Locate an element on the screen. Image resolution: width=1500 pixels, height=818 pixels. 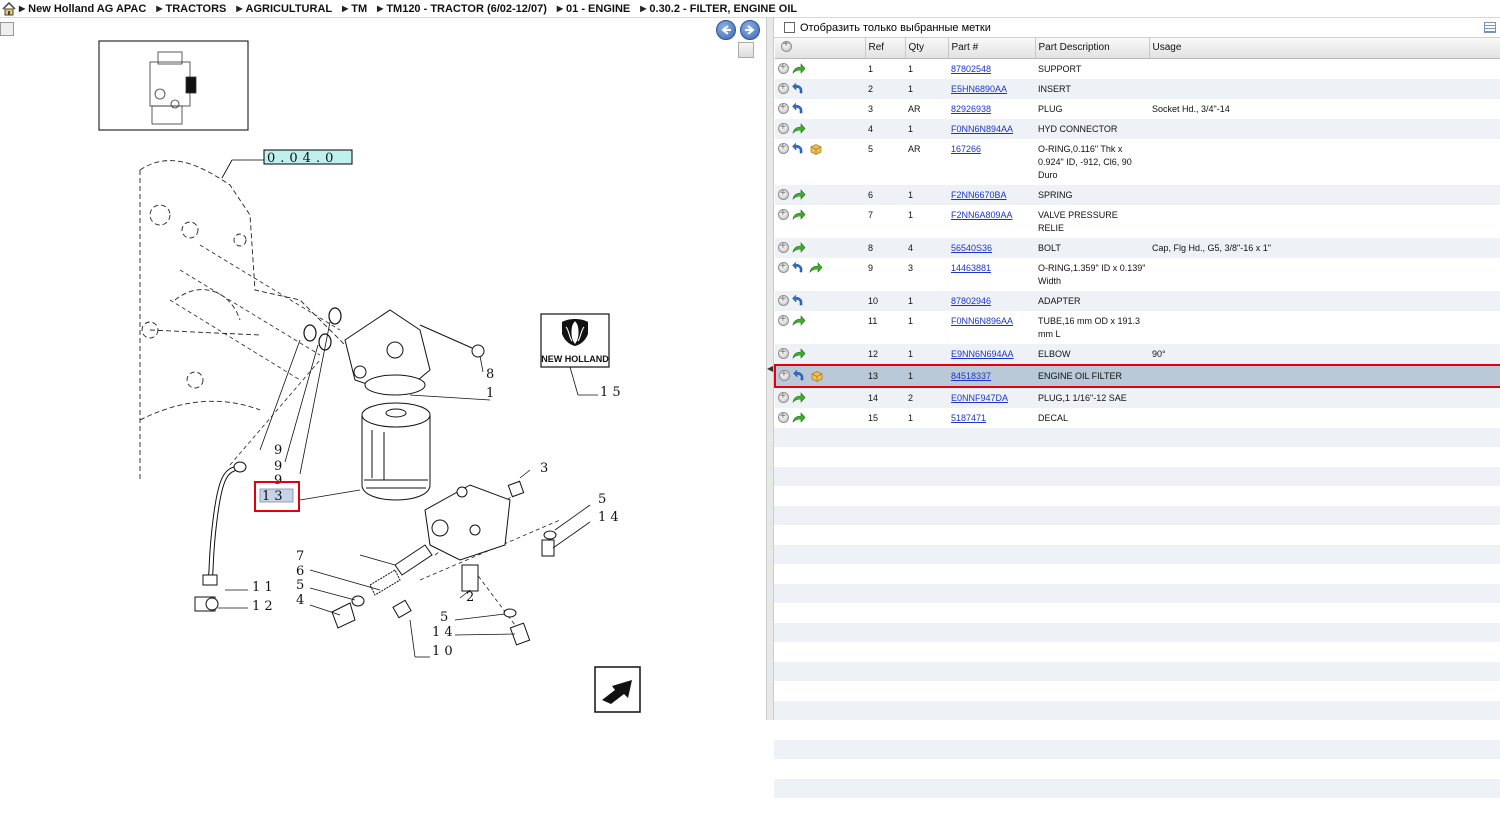
part-number-link: 5187471 is located at coordinates (968, 418).